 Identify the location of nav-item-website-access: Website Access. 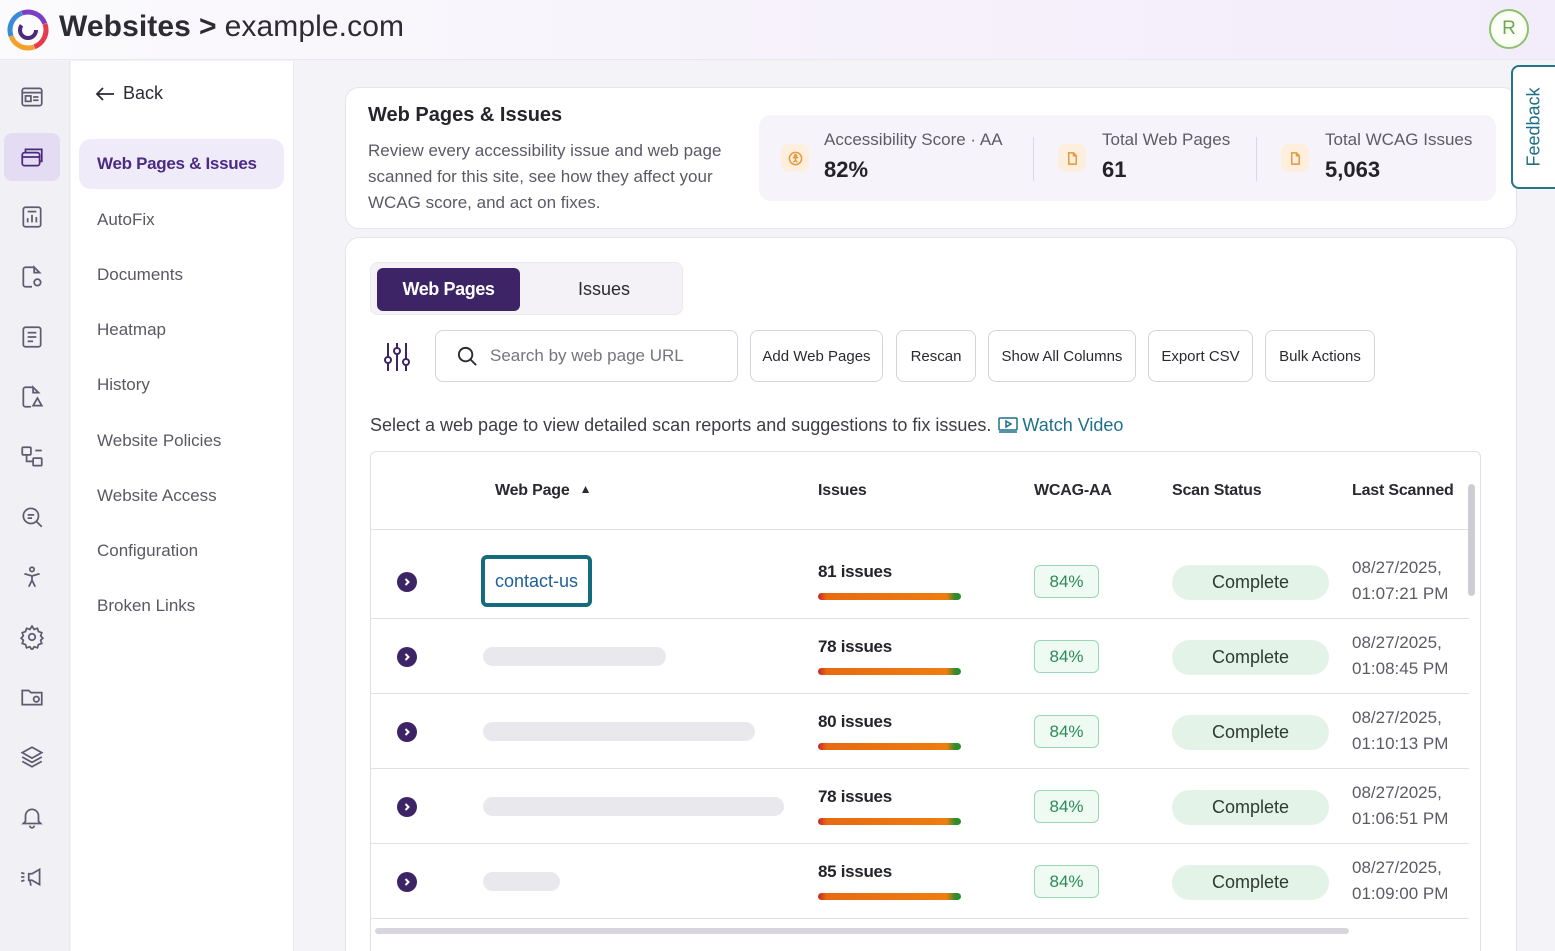
(181, 496).